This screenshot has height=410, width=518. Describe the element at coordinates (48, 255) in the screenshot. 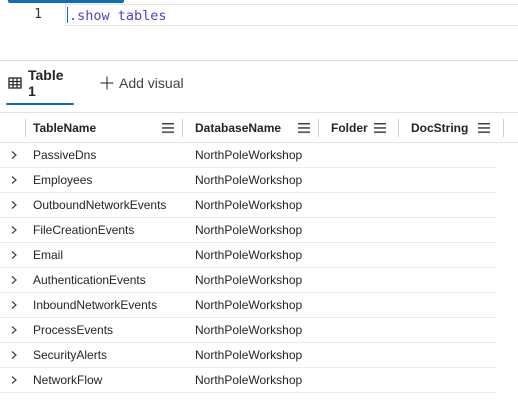

I see `cell-tablename: Email` at that location.